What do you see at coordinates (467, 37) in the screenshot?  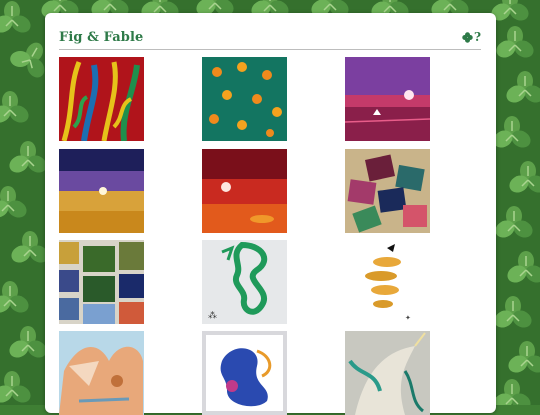 I see `four-leaf-clover-icon` at bounding box center [467, 37].